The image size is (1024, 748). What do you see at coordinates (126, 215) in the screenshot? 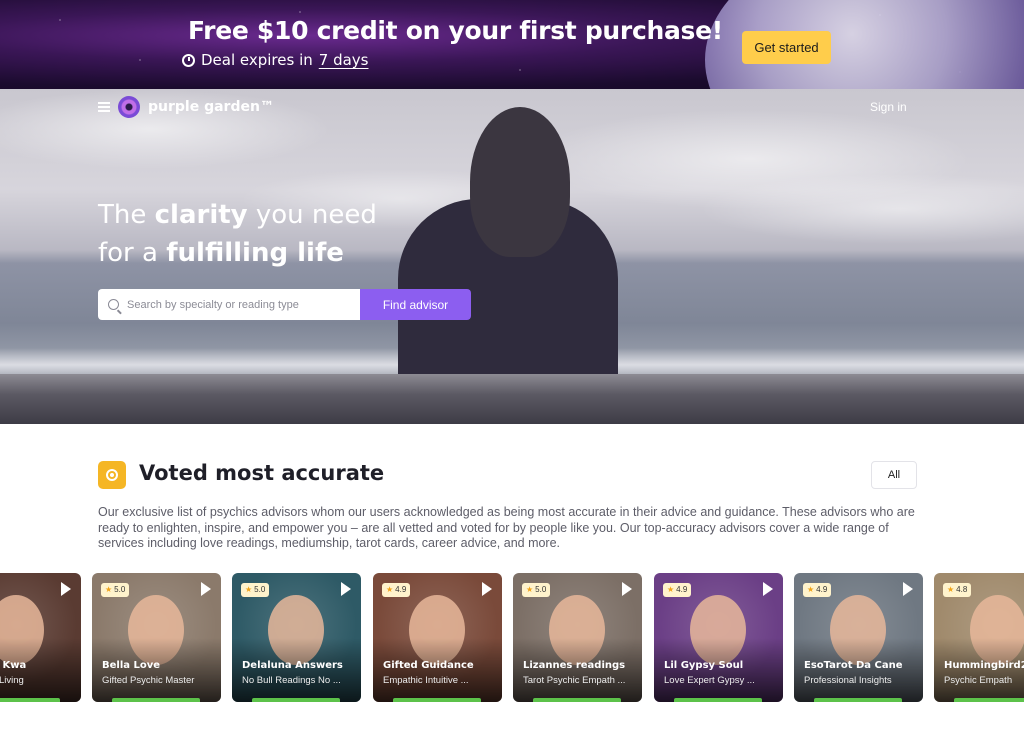
I see `hero-line1-pre: The` at bounding box center [126, 215].